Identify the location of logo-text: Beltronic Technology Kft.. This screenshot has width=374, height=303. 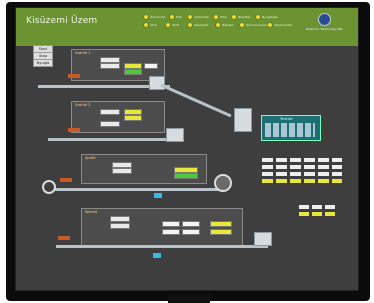
(325, 29).